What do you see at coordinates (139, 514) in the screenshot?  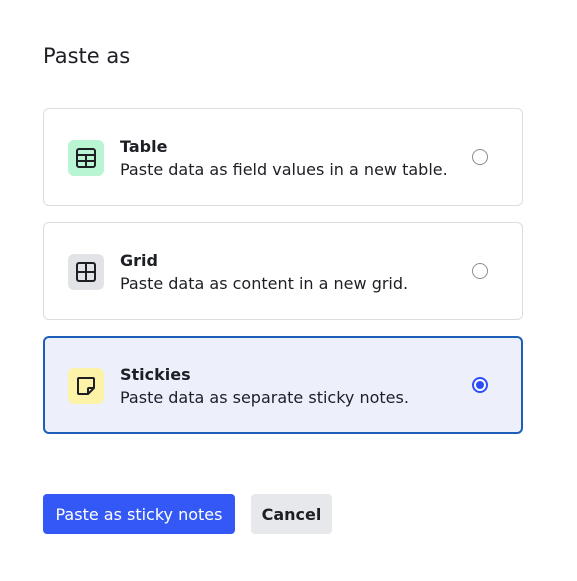 I see `paste-as-sticky-notes-button: Paste as sticky notes` at bounding box center [139, 514].